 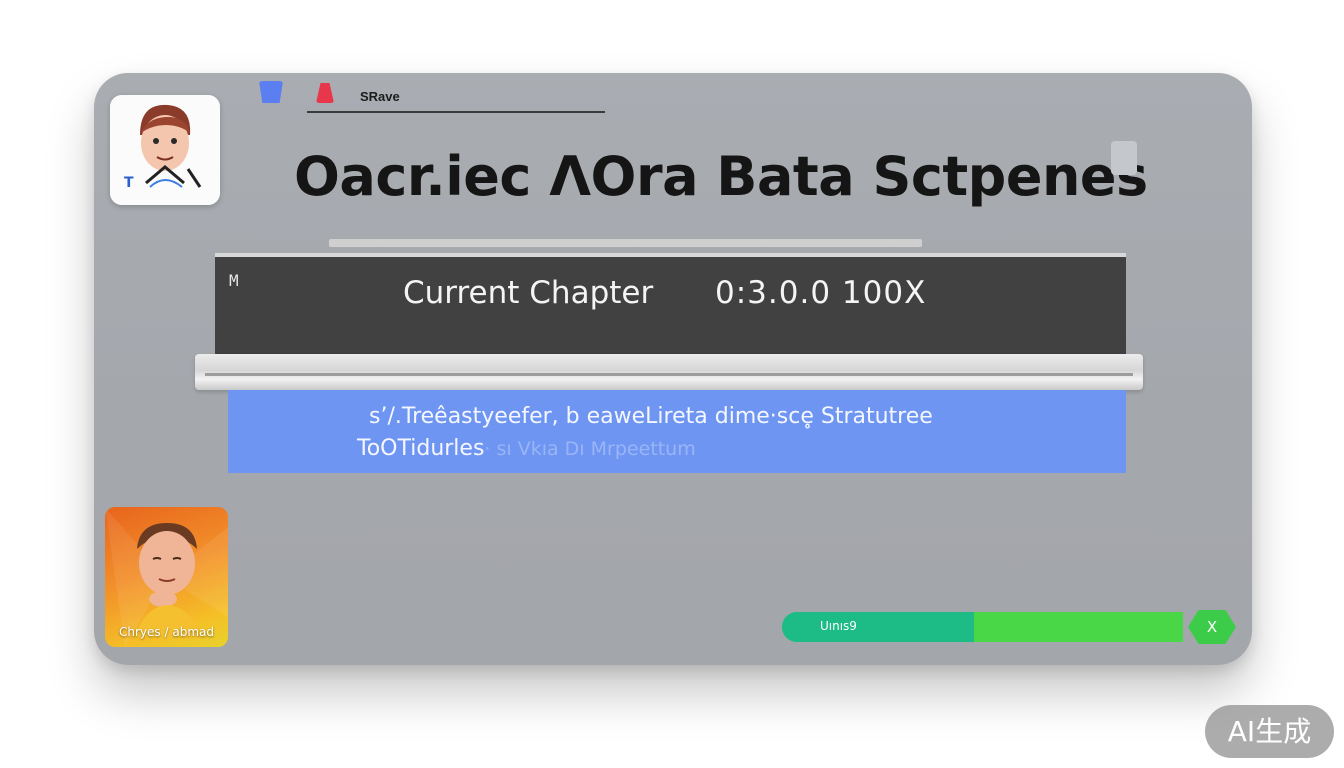 I want to click on panel-tray, so click(x=669, y=372).